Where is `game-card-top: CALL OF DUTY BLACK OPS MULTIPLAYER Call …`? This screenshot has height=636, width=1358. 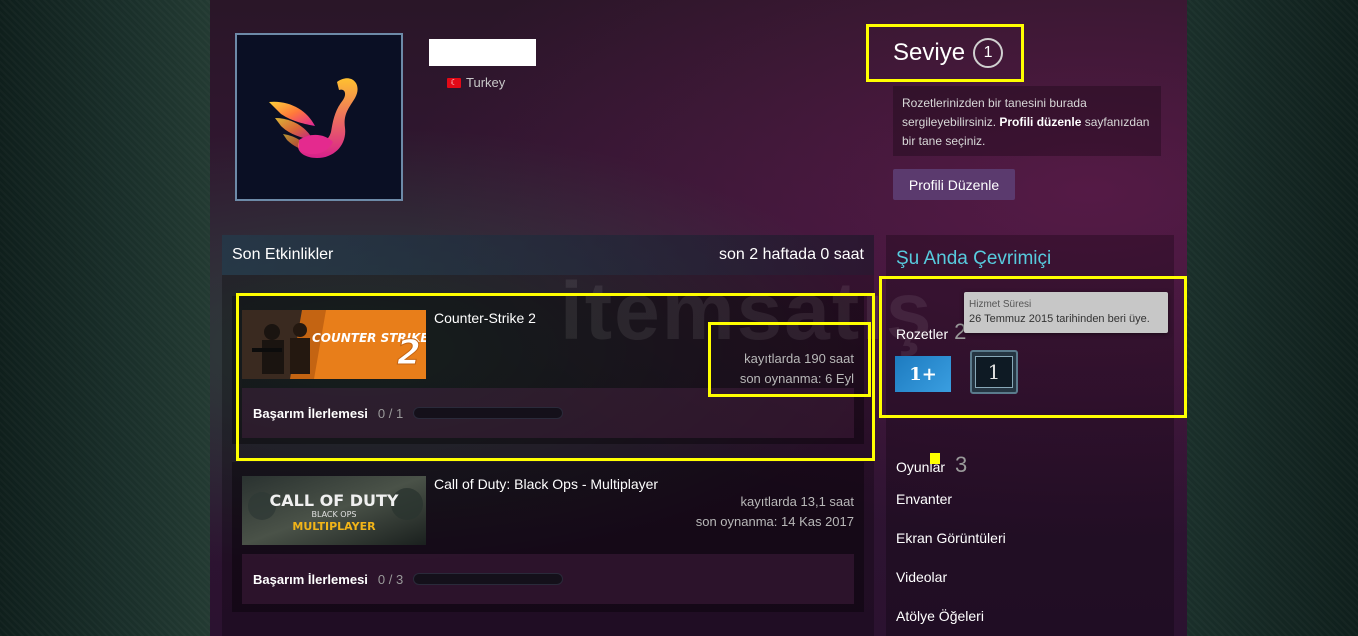 game-card-top: CALL OF DUTY BLACK OPS MULTIPLAYER Call … is located at coordinates (548, 503).